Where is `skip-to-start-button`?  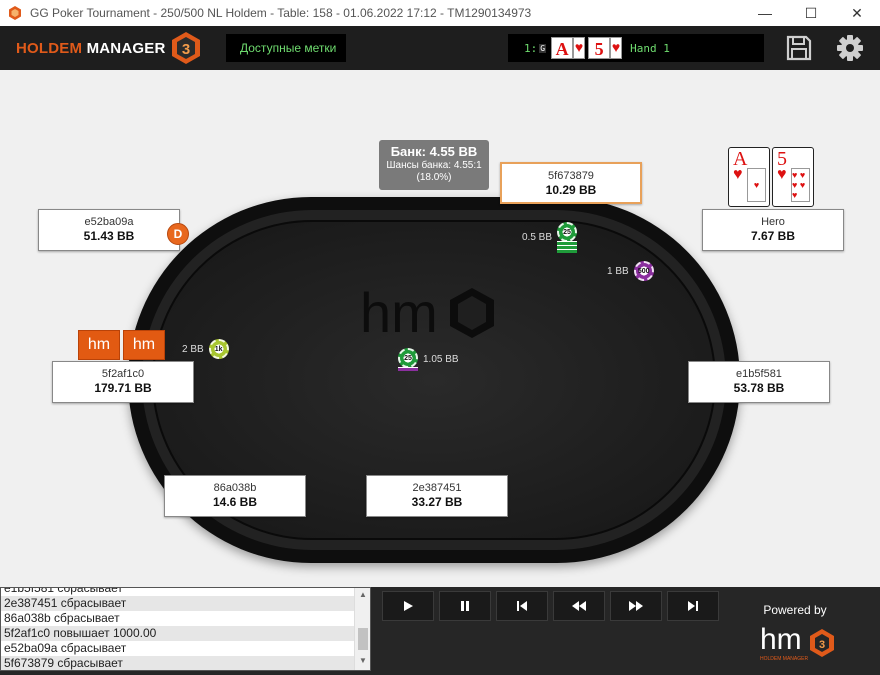
skip-to-start-button is located at coordinates (522, 606).